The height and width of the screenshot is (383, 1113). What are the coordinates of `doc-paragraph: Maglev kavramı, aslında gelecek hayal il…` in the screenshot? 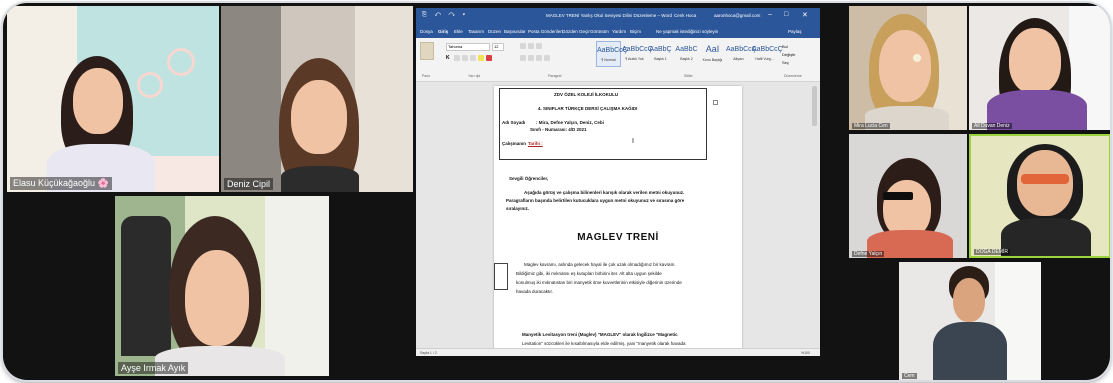 It's located at (600, 264).